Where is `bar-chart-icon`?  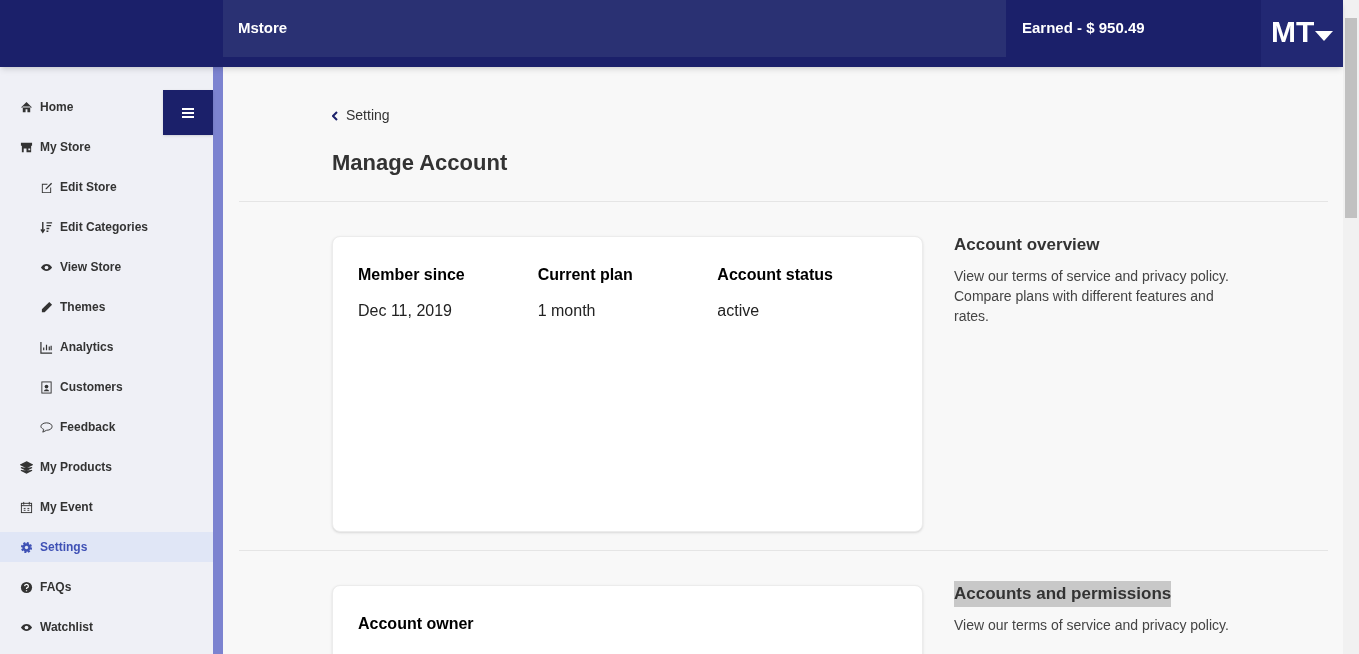
bar-chart-icon is located at coordinates (46, 347).